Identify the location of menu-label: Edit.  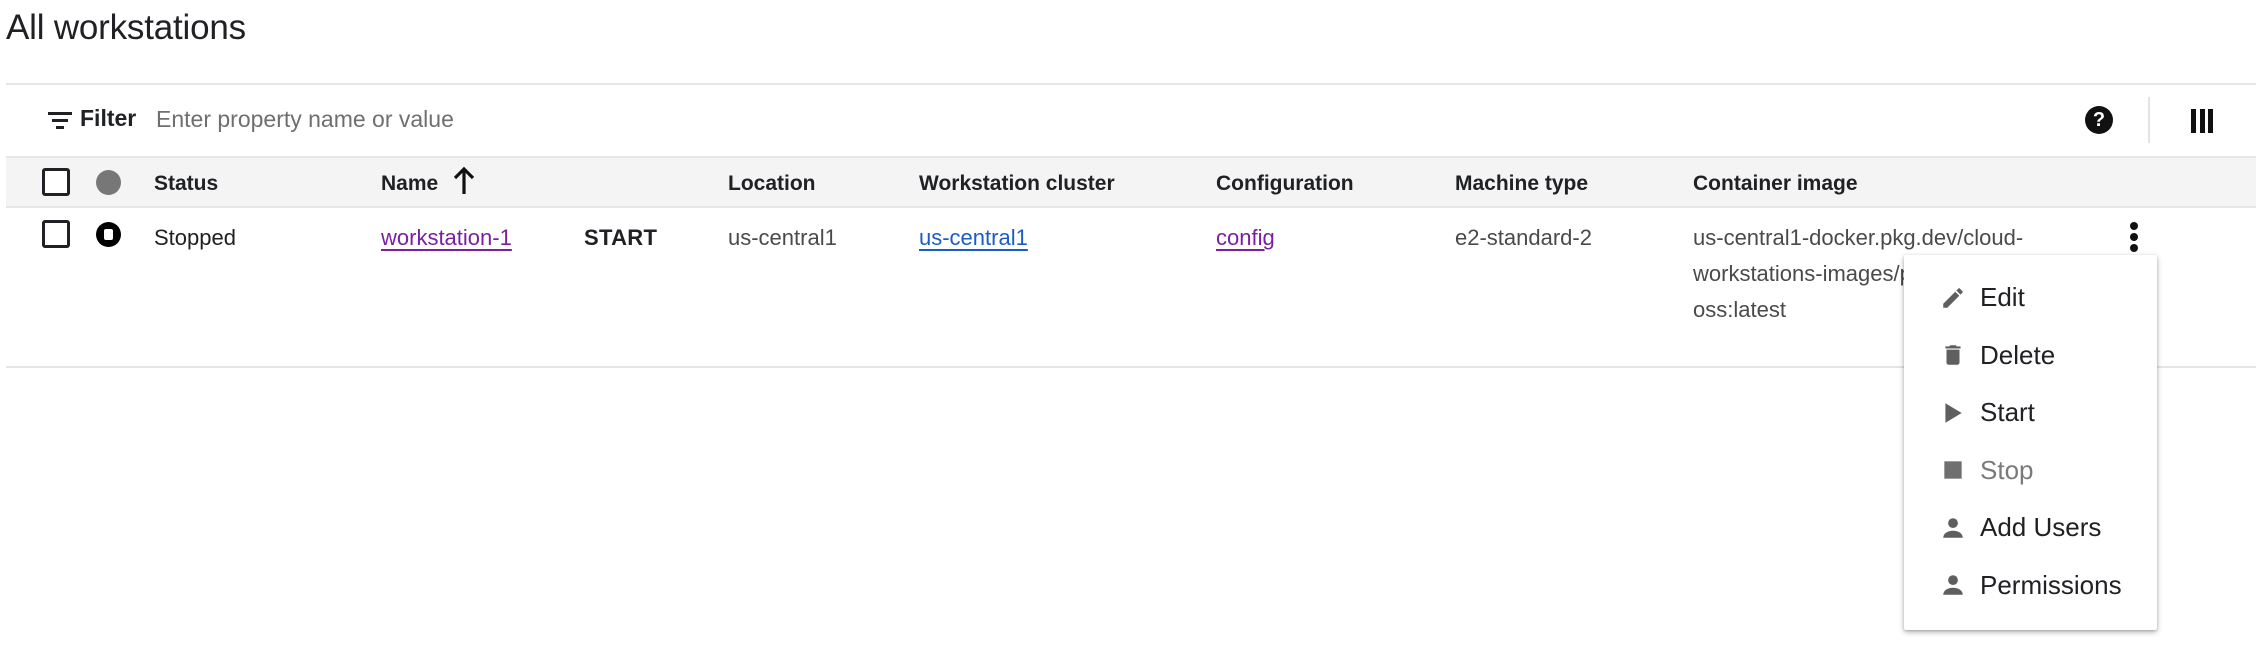
(2002, 297).